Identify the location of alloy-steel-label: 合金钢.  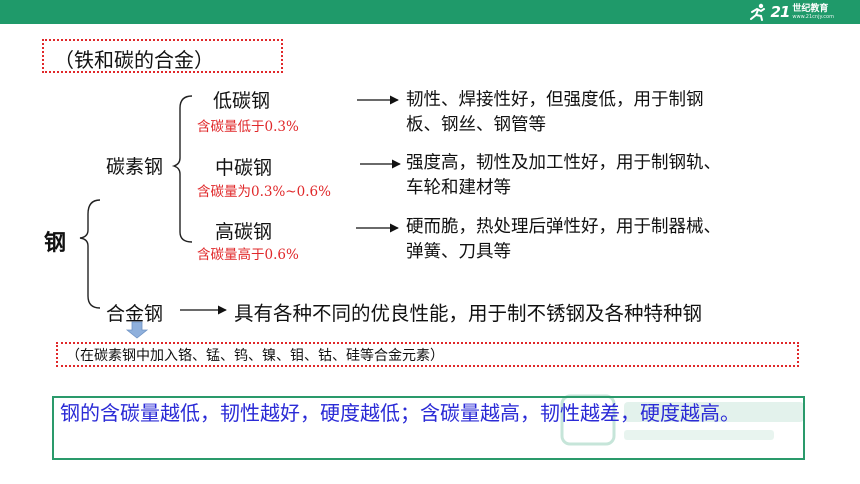
(135, 314).